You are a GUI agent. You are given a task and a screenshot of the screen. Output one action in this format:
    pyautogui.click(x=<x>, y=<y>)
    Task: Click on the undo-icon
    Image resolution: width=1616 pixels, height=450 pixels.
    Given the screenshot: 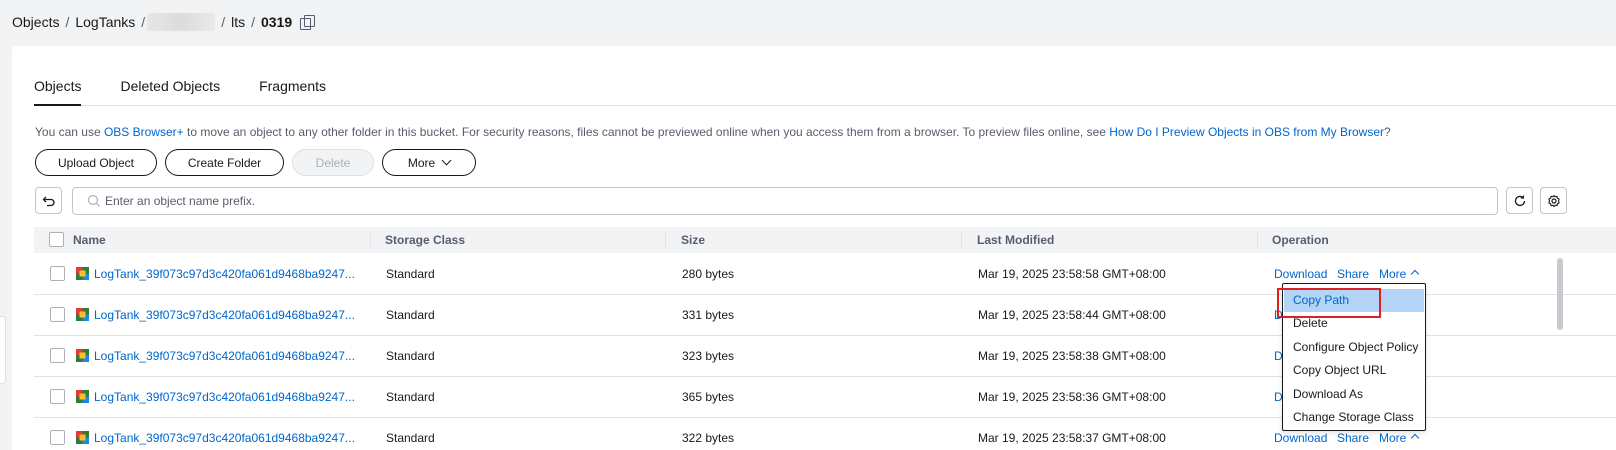 What is the action you would take?
    pyautogui.click(x=48, y=201)
    